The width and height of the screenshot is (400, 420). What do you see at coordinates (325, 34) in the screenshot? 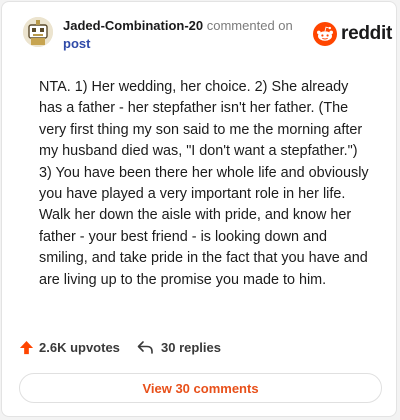
I see `reddit-snoo-icon` at bounding box center [325, 34].